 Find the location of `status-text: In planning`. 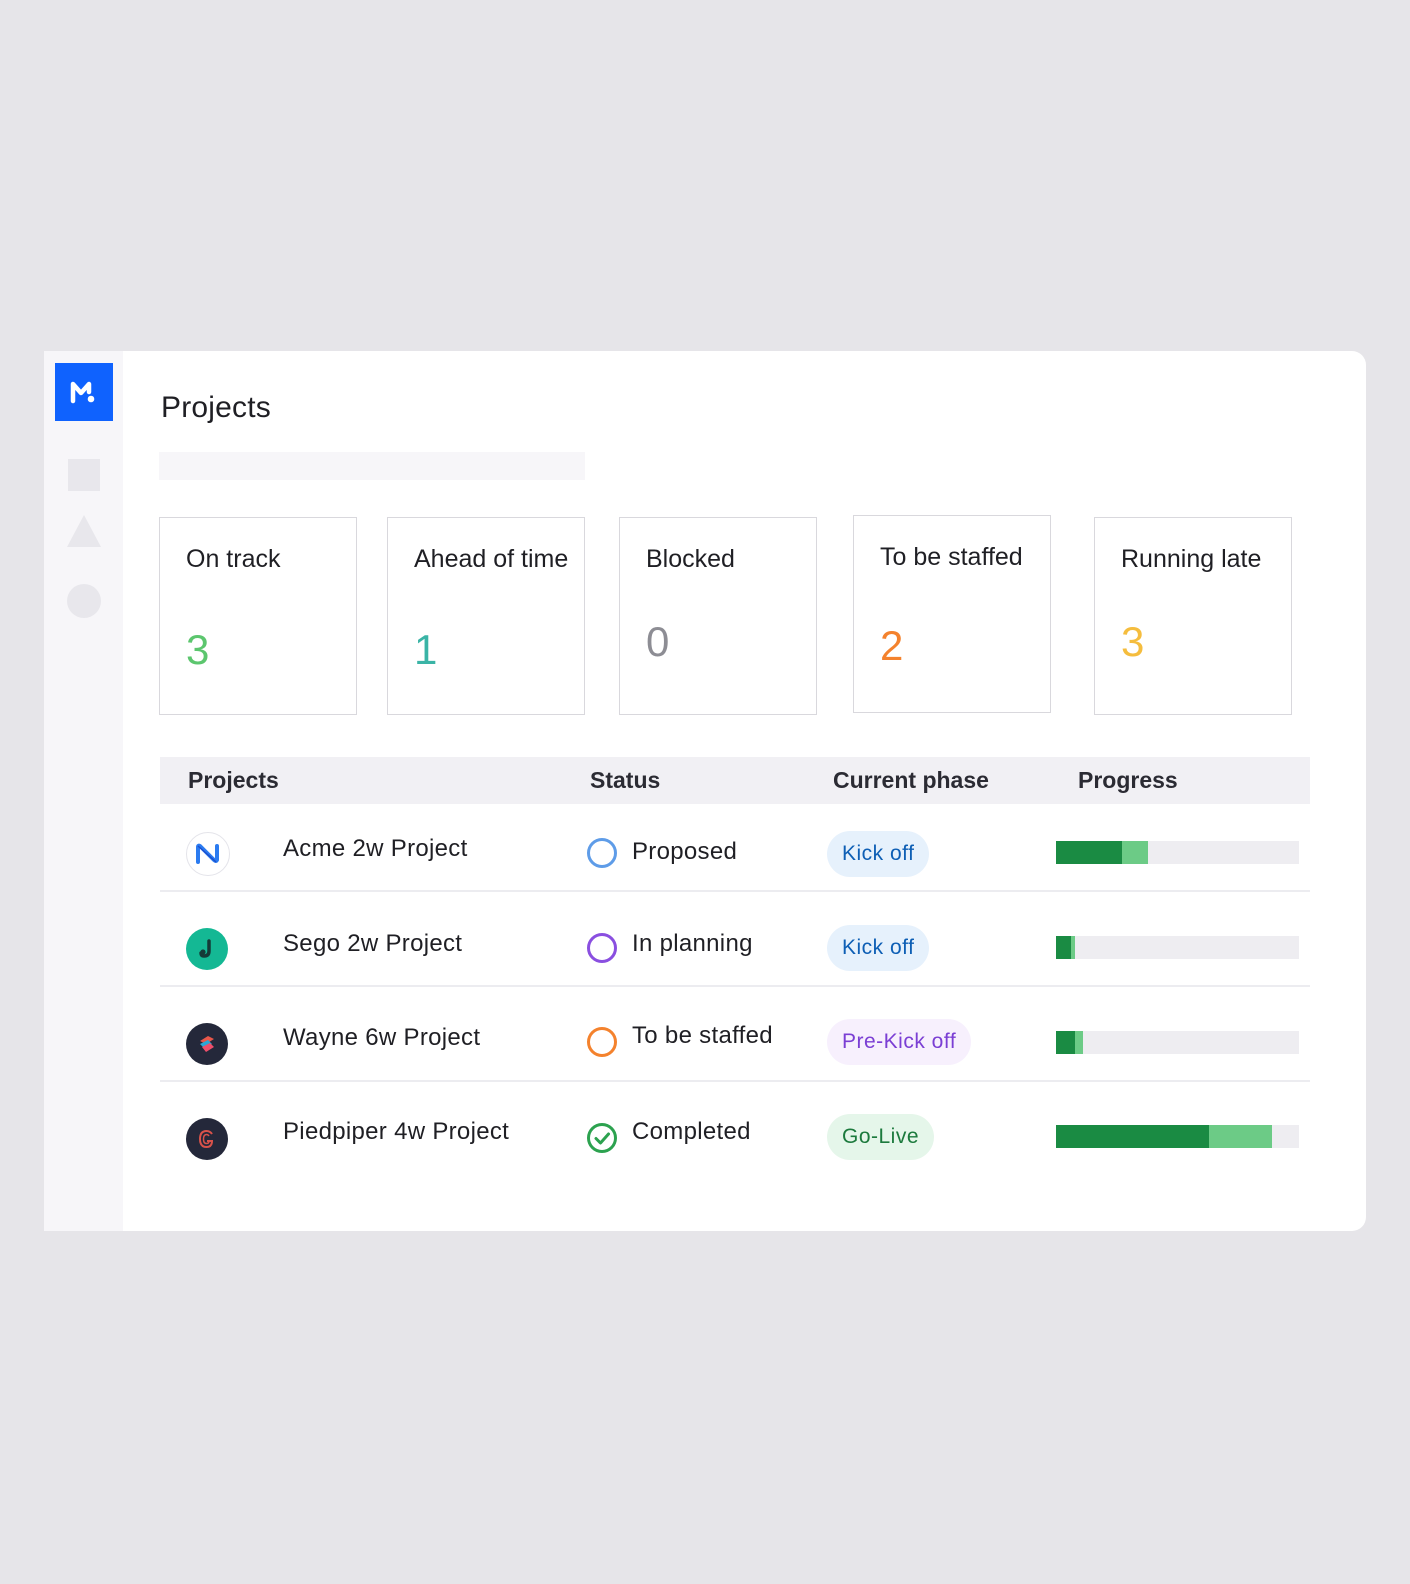

status-text: In planning is located at coordinates (692, 943).